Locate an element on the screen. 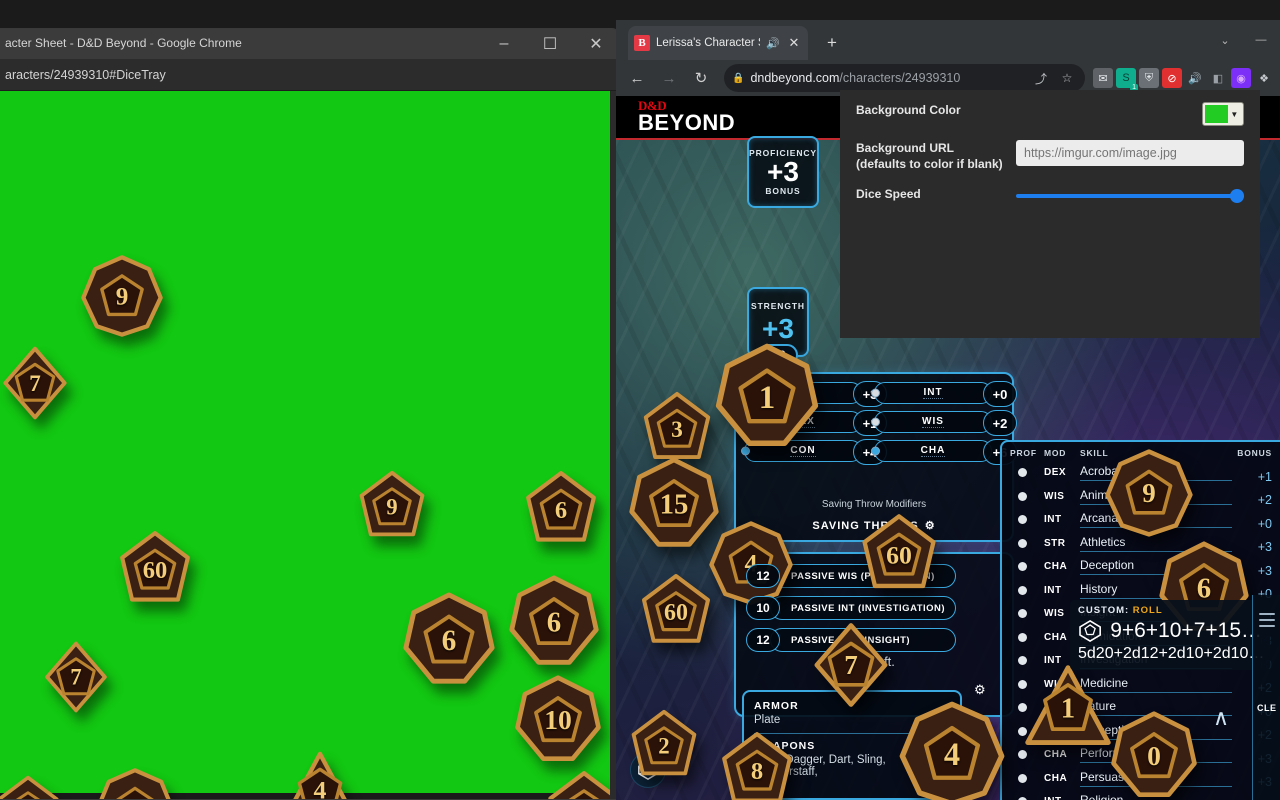 The image size is (1280, 800). dice-tray-die: 0 is located at coordinates (576, 784).